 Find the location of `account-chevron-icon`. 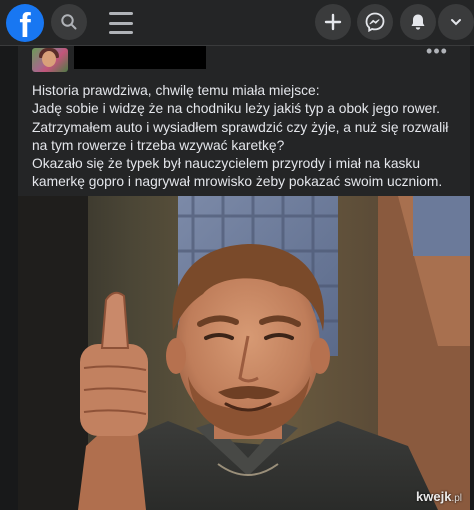

account-chevron-icon is located at coordinates (456, 22).